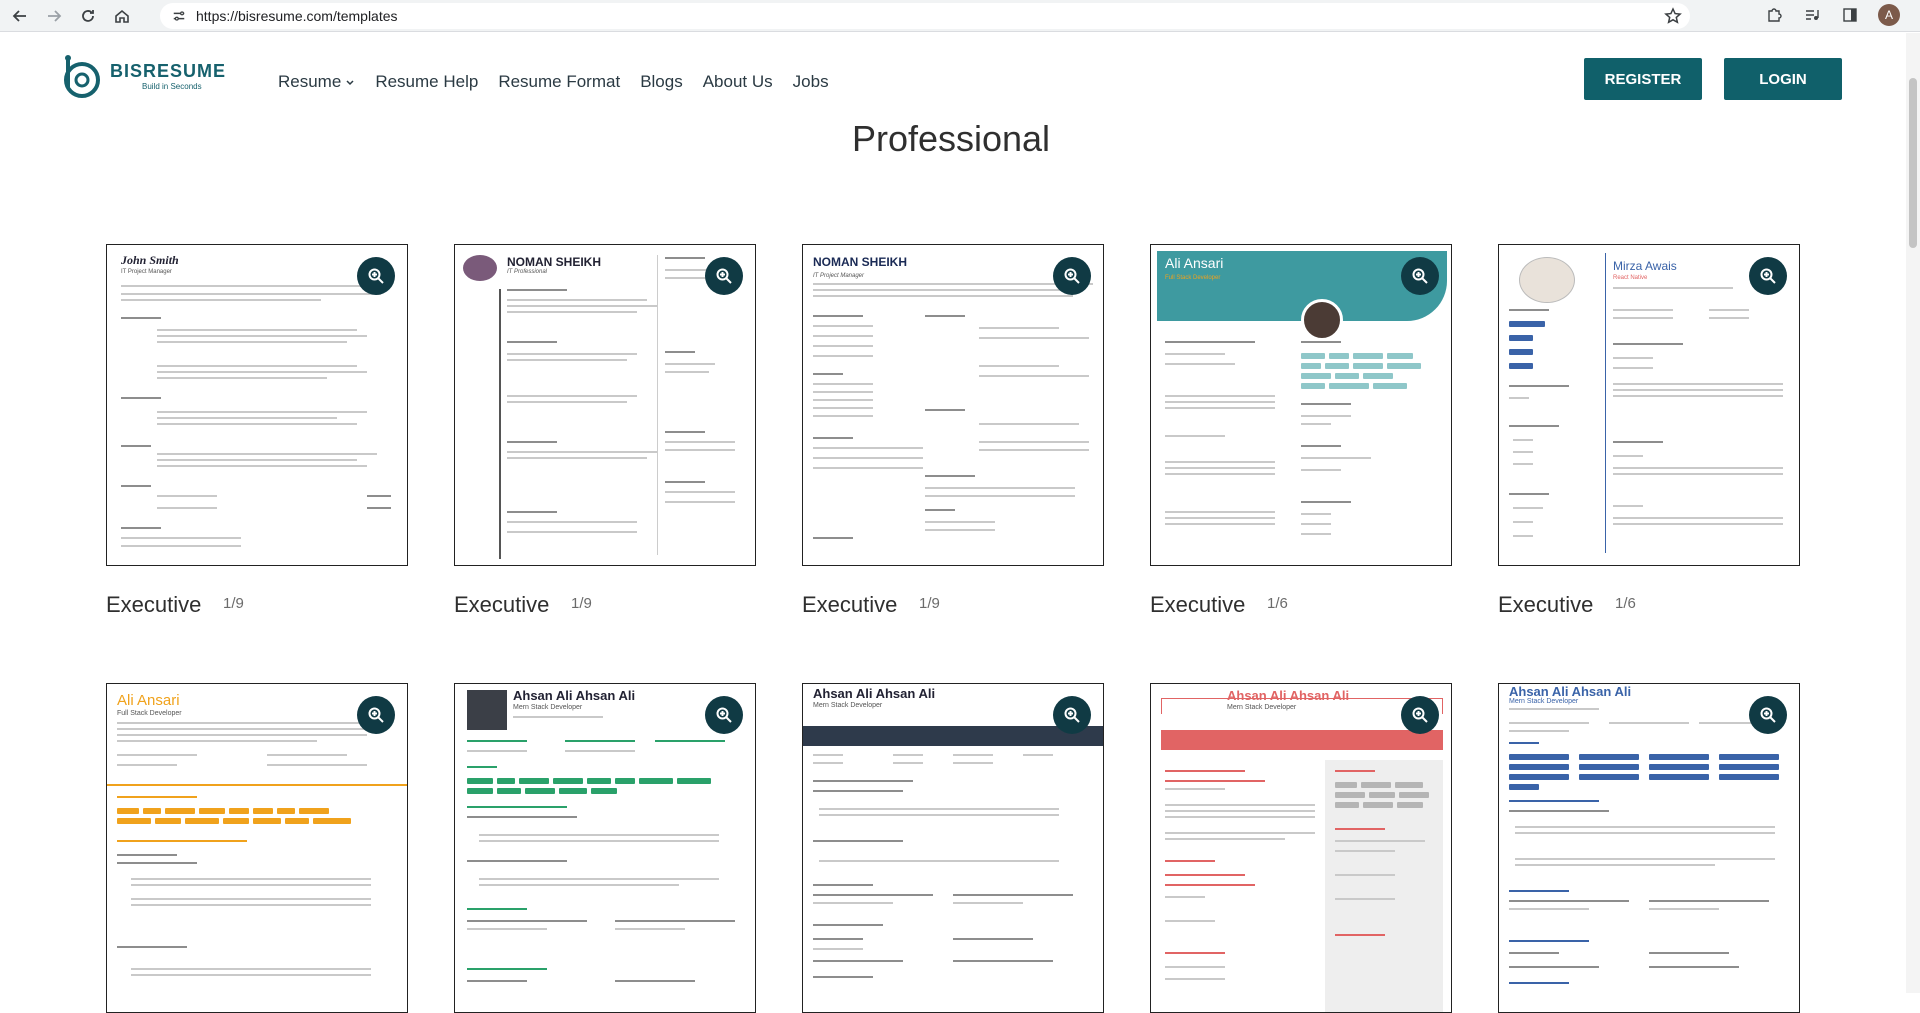  I want to click on nav-resume-label: Resume, so click(310, 81).